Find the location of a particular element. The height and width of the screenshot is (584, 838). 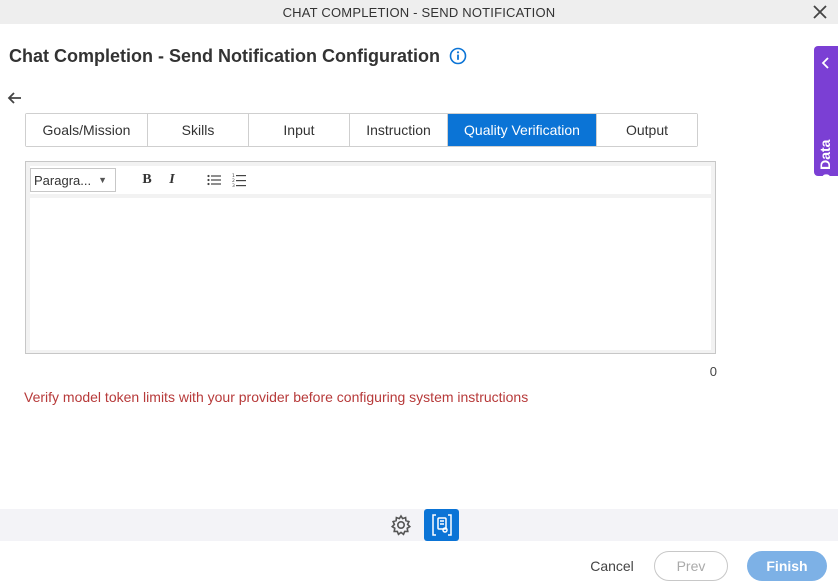

cancel-button: Cancel is located at coordinates (612, 566).